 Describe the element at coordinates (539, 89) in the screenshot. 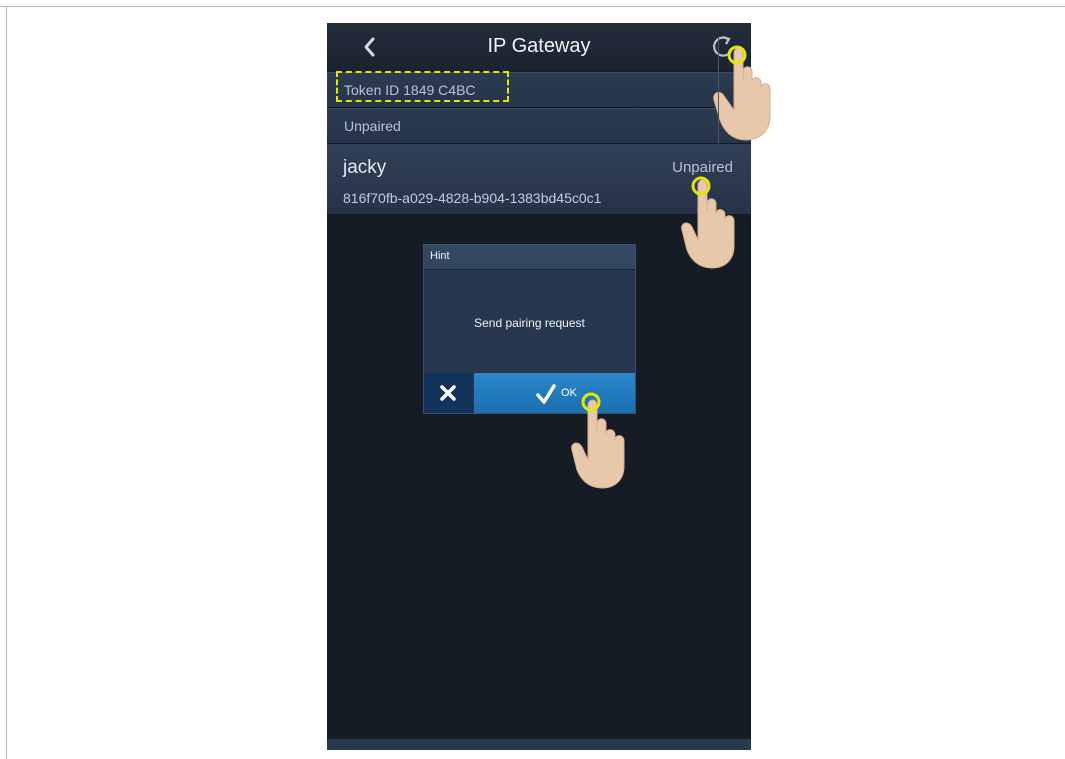

I see `gateway-token-row: Token ID 1849 C4BC` at that location.